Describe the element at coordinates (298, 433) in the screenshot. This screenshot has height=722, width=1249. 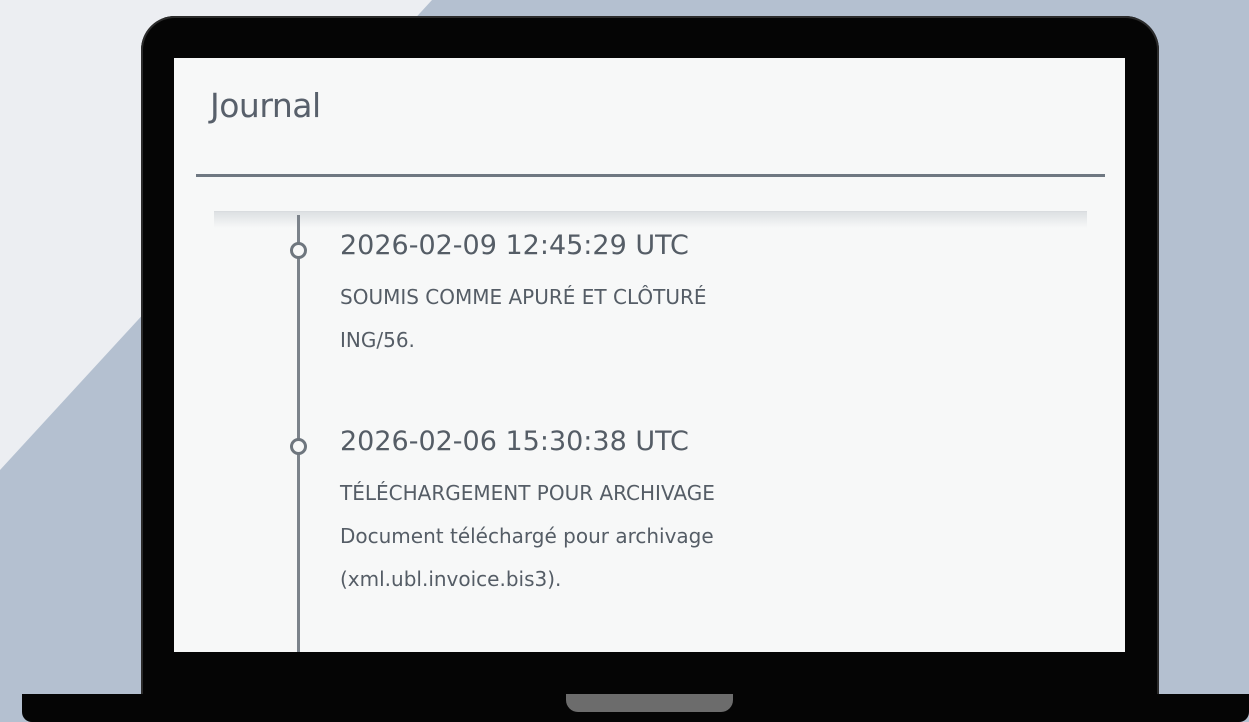
I see `timeline-line` at that location.